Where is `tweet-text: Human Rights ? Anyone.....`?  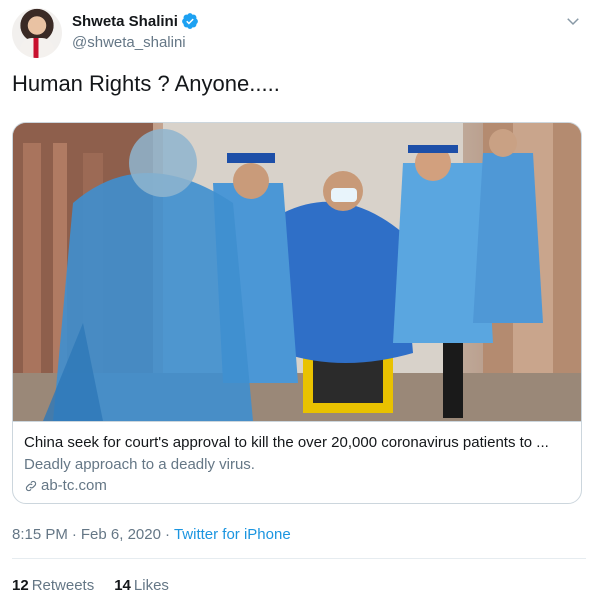
tweet-text: Human Rights ? Anyone..... is located at coordinates (146, 83).